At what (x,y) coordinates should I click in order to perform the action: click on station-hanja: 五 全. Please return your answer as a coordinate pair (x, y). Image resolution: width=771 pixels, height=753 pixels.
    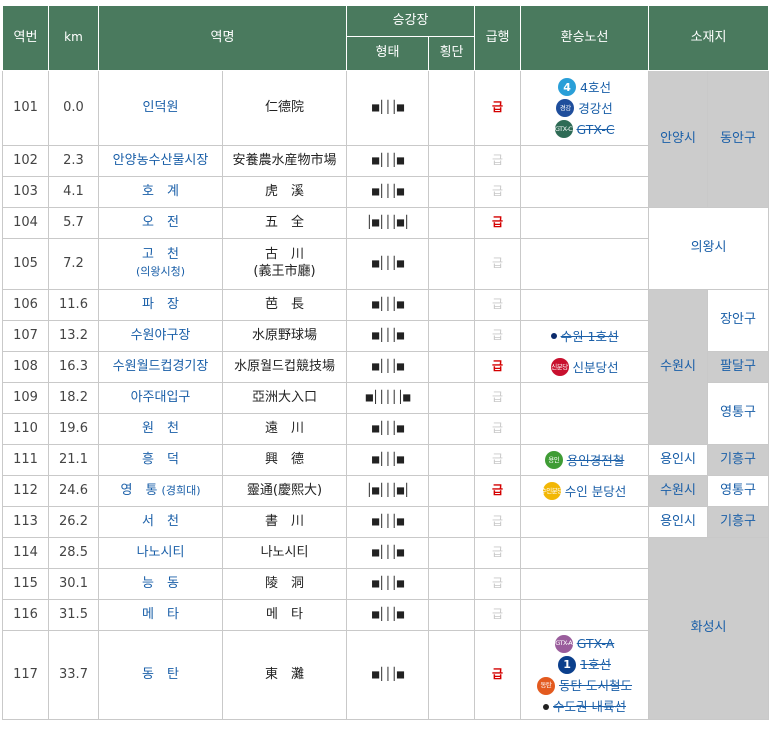
    Looking at the image, I should click on (285, 222).